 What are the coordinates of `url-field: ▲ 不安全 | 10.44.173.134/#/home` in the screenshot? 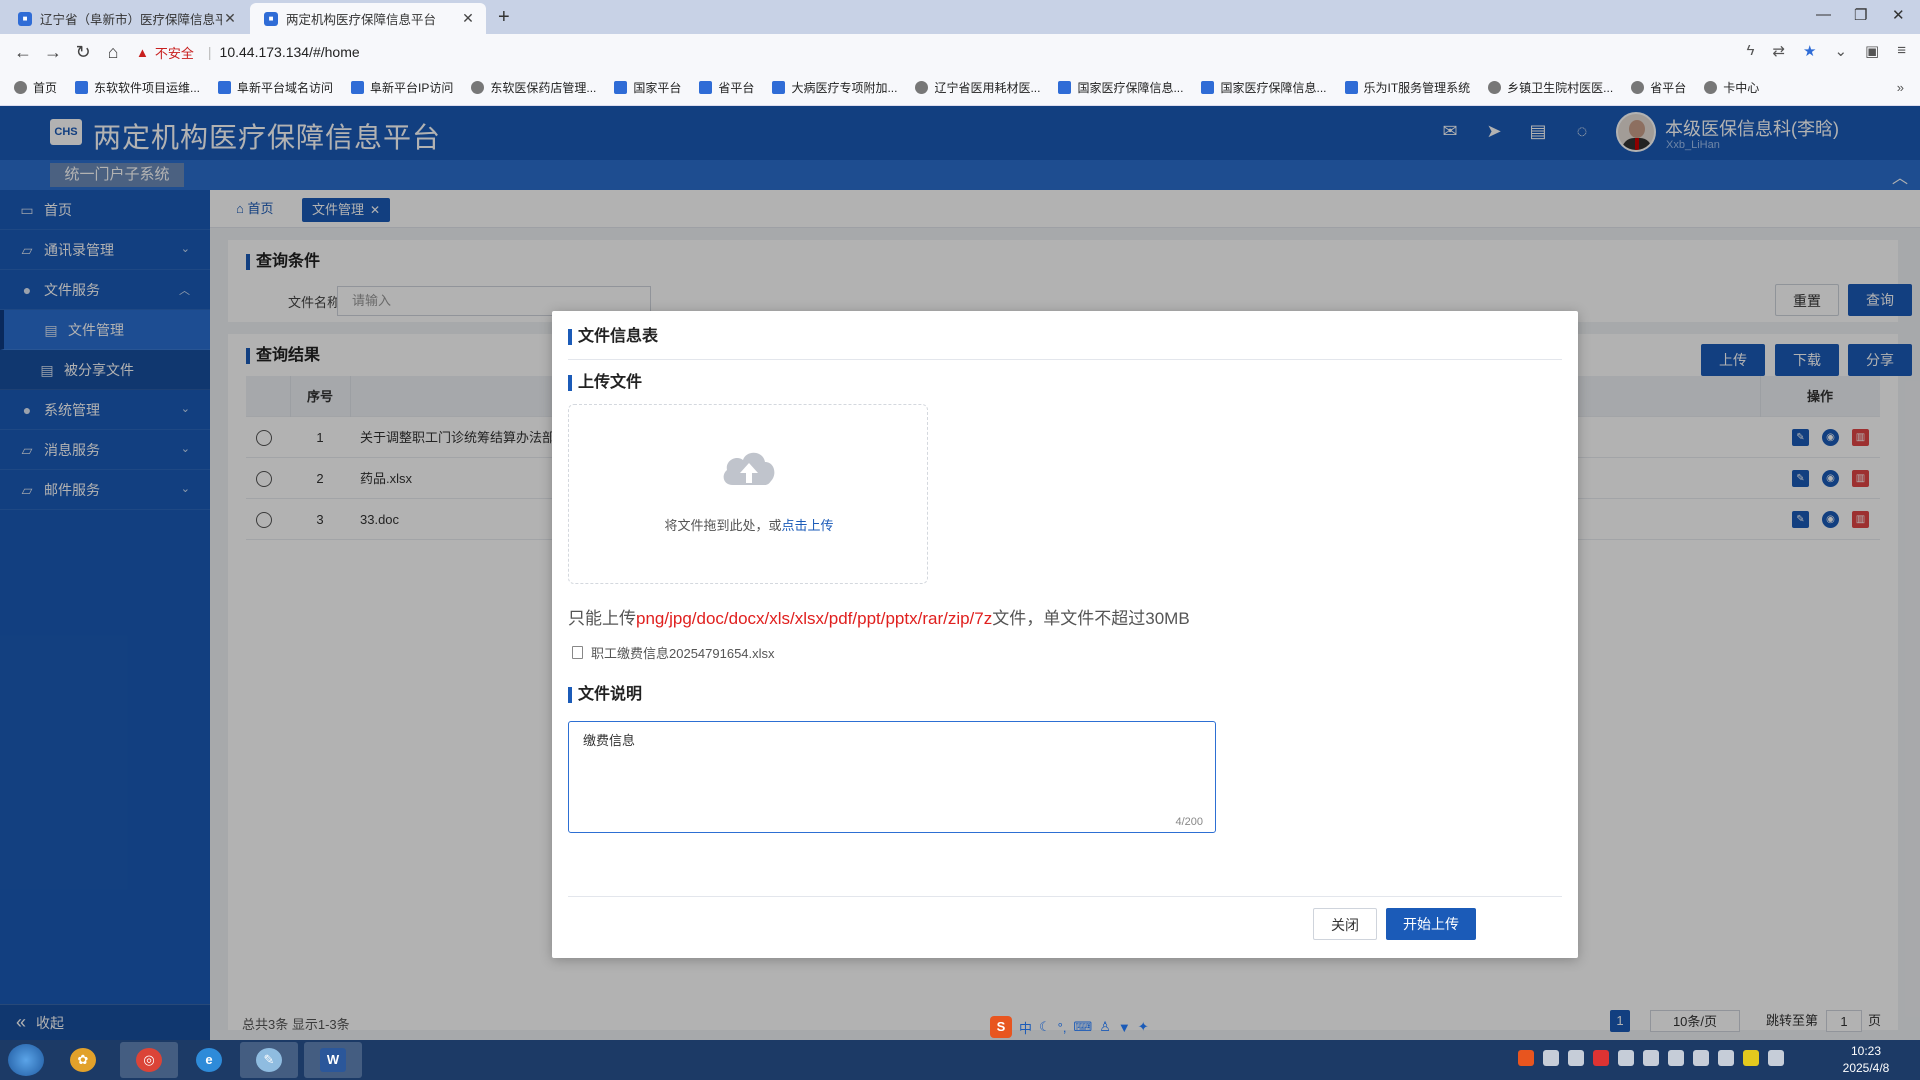 It's located at (248, 52).